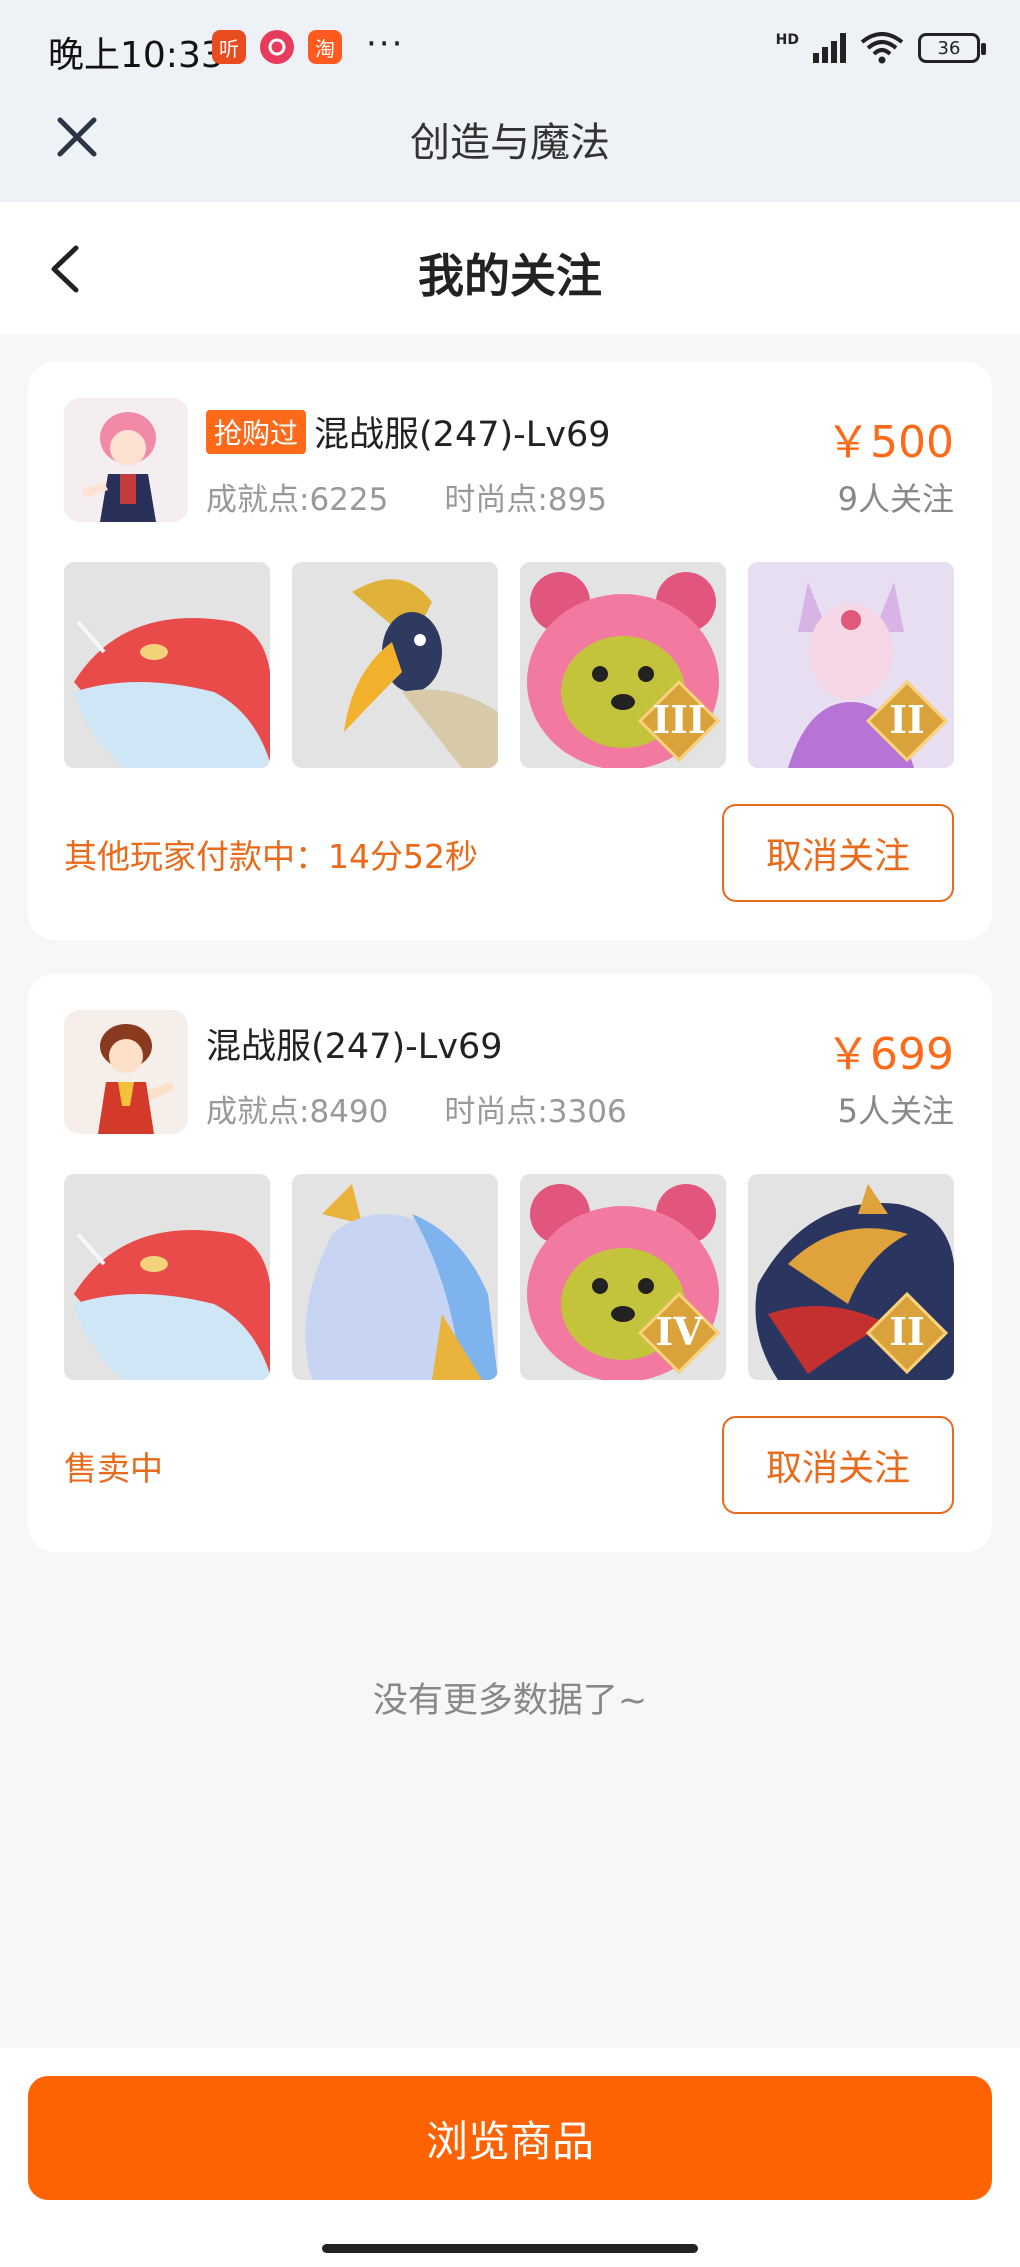 This screenshot has height=2267, width=1020. What do you see at coordinates (277, 47) in the screenshot?
I see `netease-music-icon` at bounding box center [277, 47].